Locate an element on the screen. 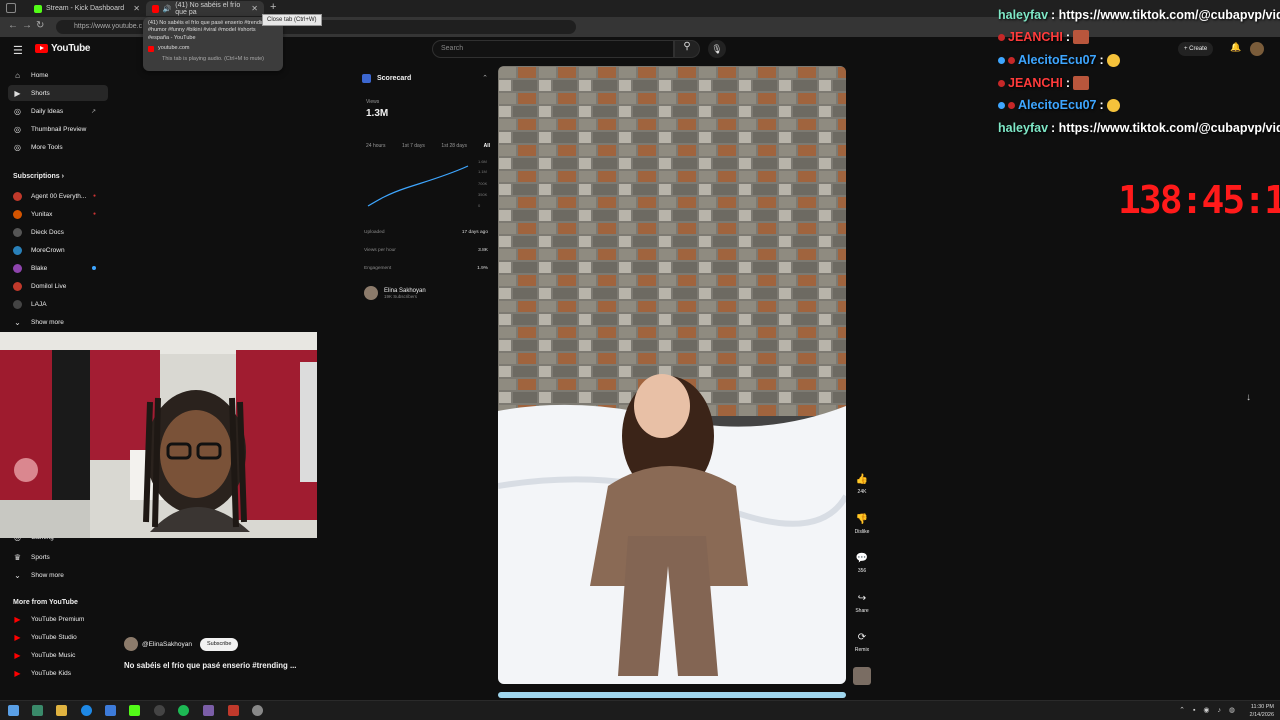 This screenshot has width=1280, height=720. scorecard-header: Scorecard is located at coordinates (386, 78).